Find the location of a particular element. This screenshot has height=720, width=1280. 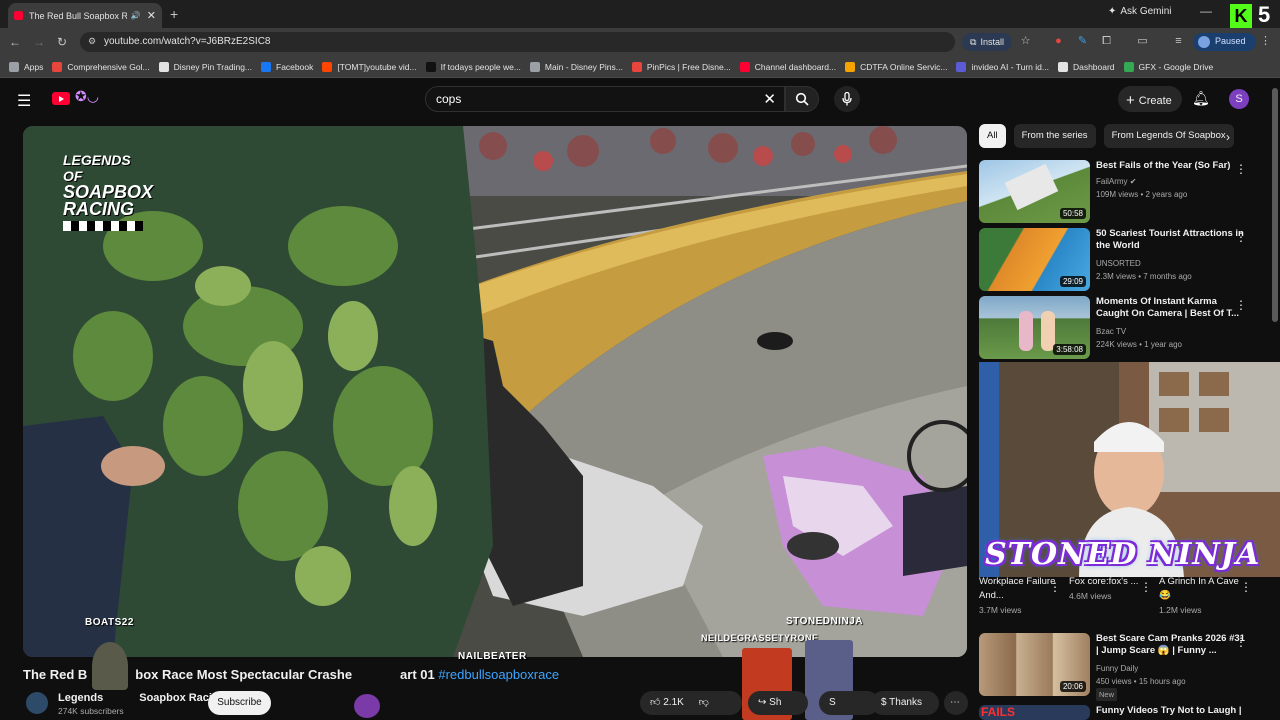

short-title: A Grinch In A Cave 😂 is located at coordinates (1199, 589).